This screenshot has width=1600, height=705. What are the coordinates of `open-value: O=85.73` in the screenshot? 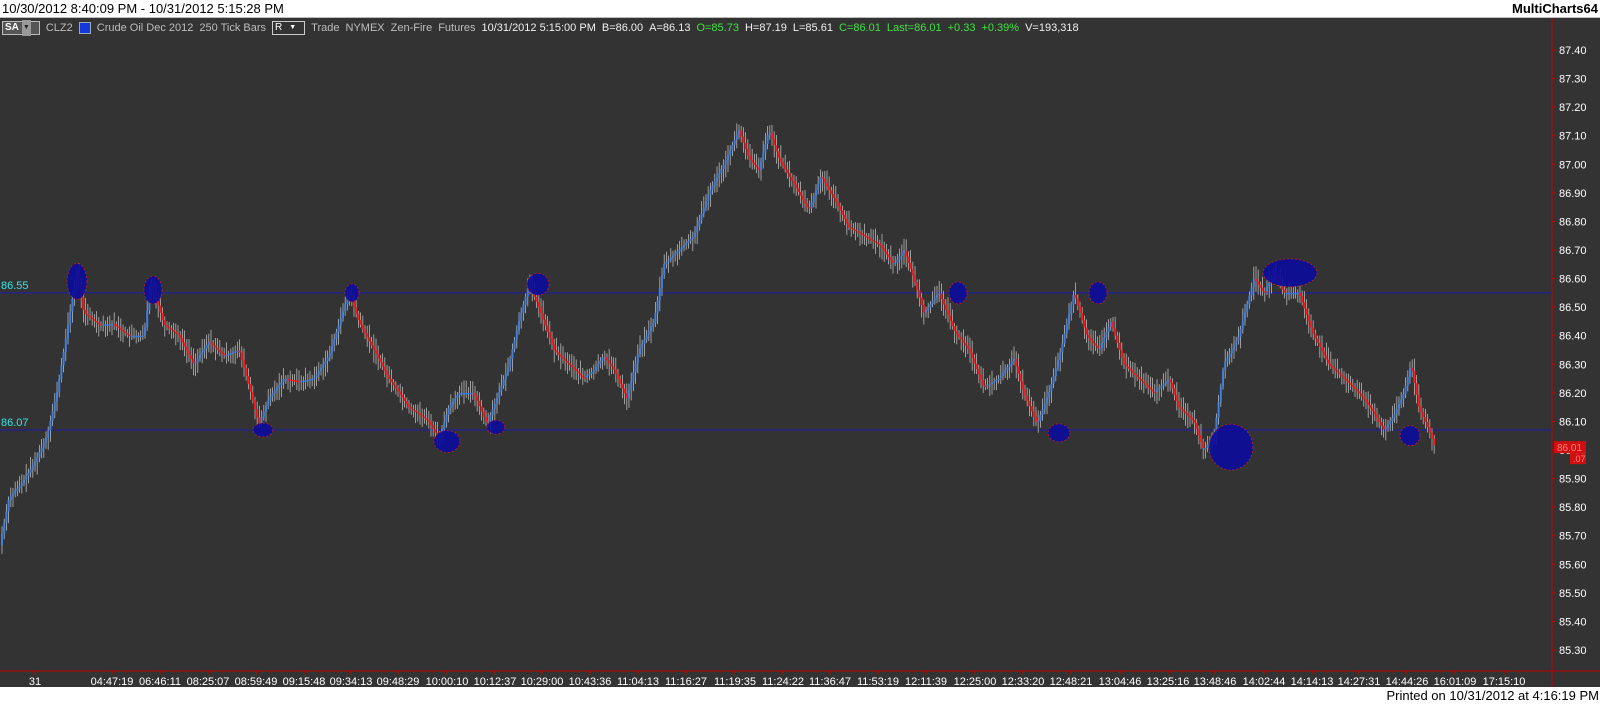 It's located at (717, 28).